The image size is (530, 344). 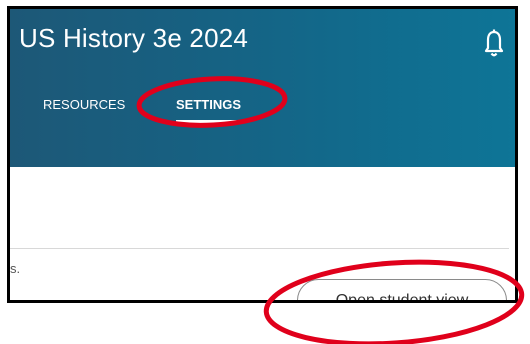 What do you see at coordinates (84, 104) in the screenshot?
I see `tab-resources: RESOURCES` at bounding box center [84, 104].